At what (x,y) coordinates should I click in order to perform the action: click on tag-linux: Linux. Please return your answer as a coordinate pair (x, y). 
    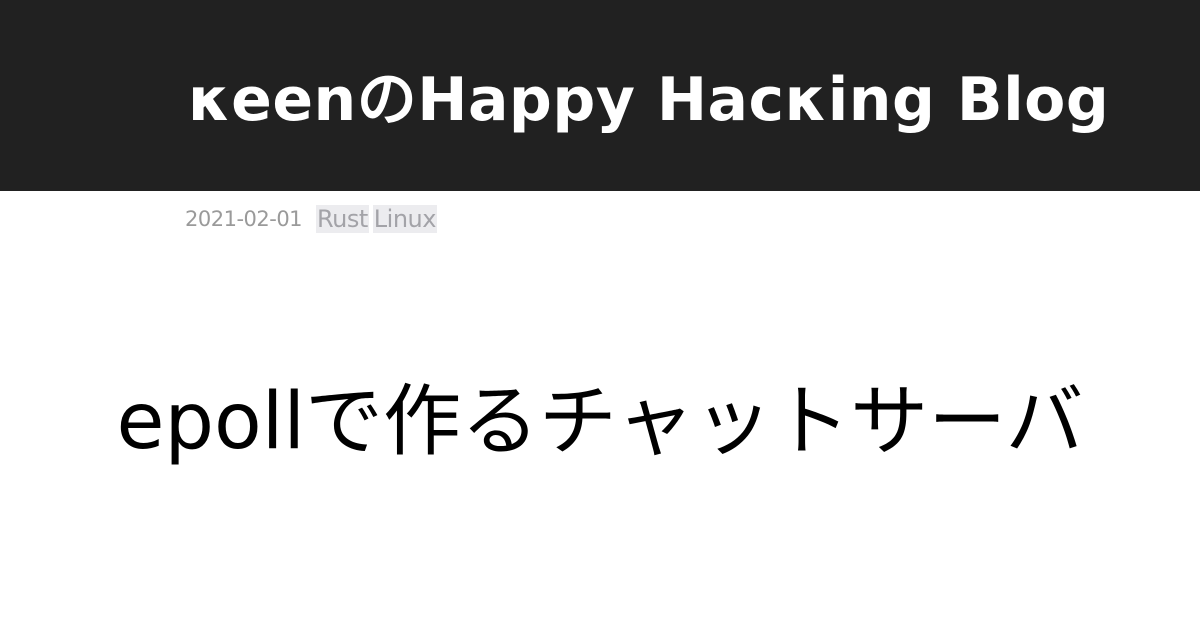
    Looking at the image, I should click on (404, 219).